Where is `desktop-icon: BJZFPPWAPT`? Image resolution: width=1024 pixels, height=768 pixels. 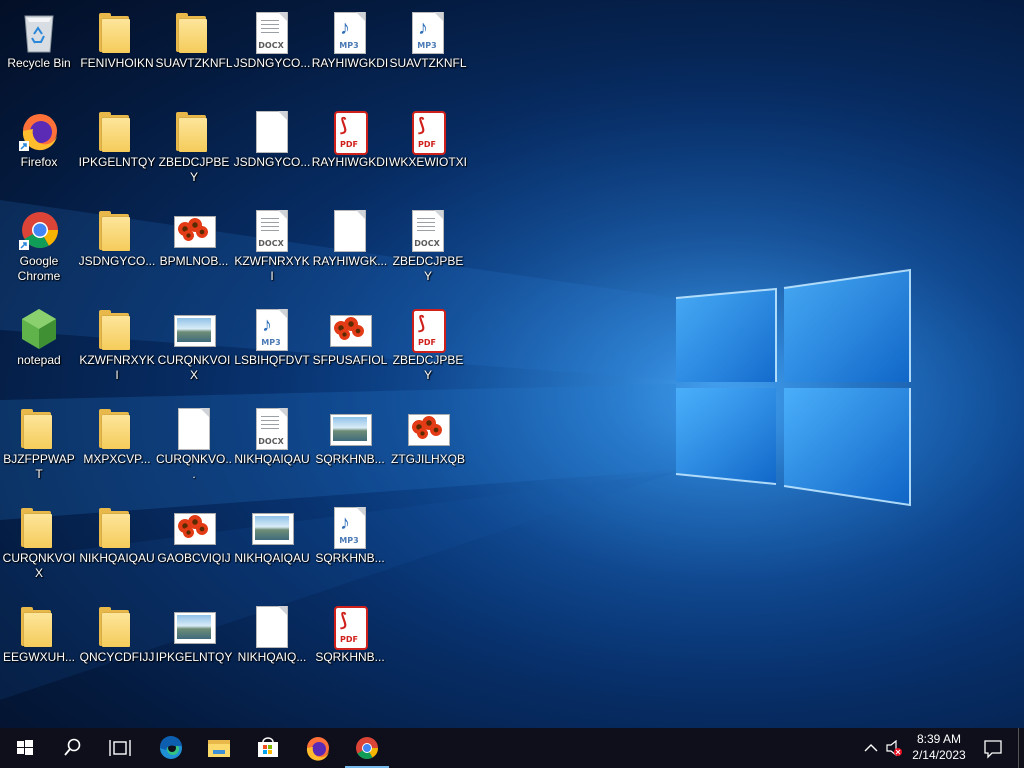
desktop-icon: BJZFPPWAPT is located at coordinates (39, 446).